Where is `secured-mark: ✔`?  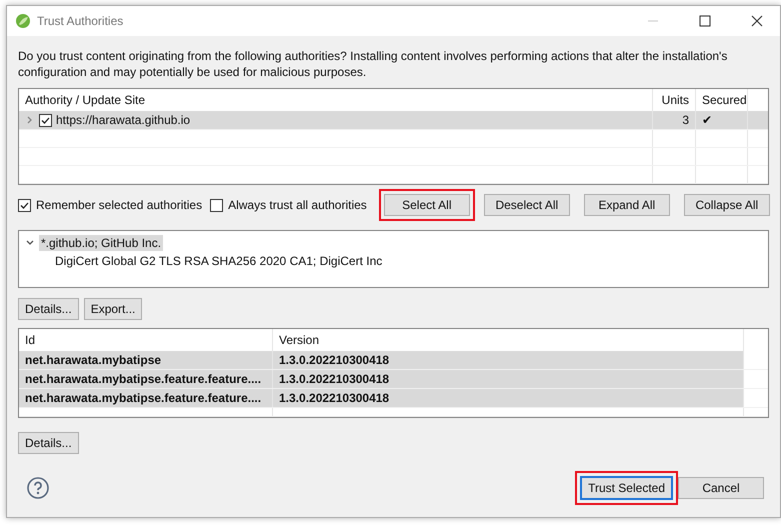 secured-mark: ✔ is located at coordinates (707, 120).